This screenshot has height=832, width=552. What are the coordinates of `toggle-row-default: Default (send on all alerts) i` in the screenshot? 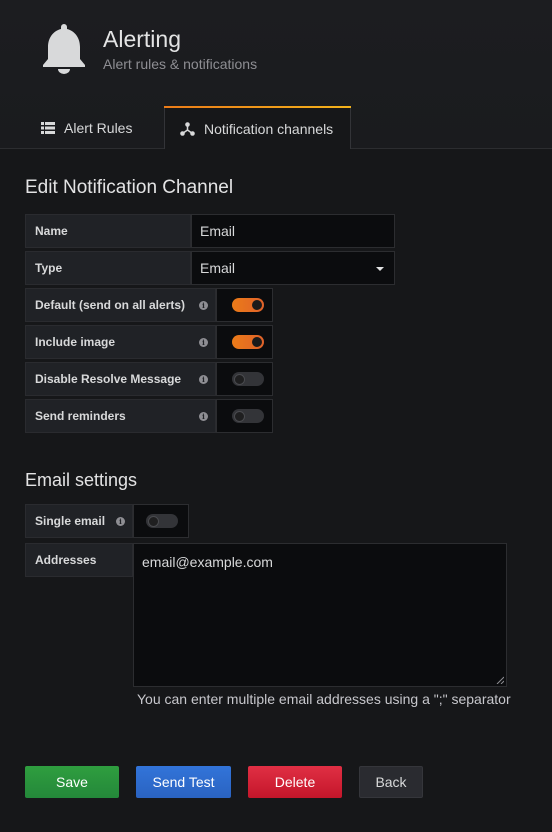 It's located at (149, 305).